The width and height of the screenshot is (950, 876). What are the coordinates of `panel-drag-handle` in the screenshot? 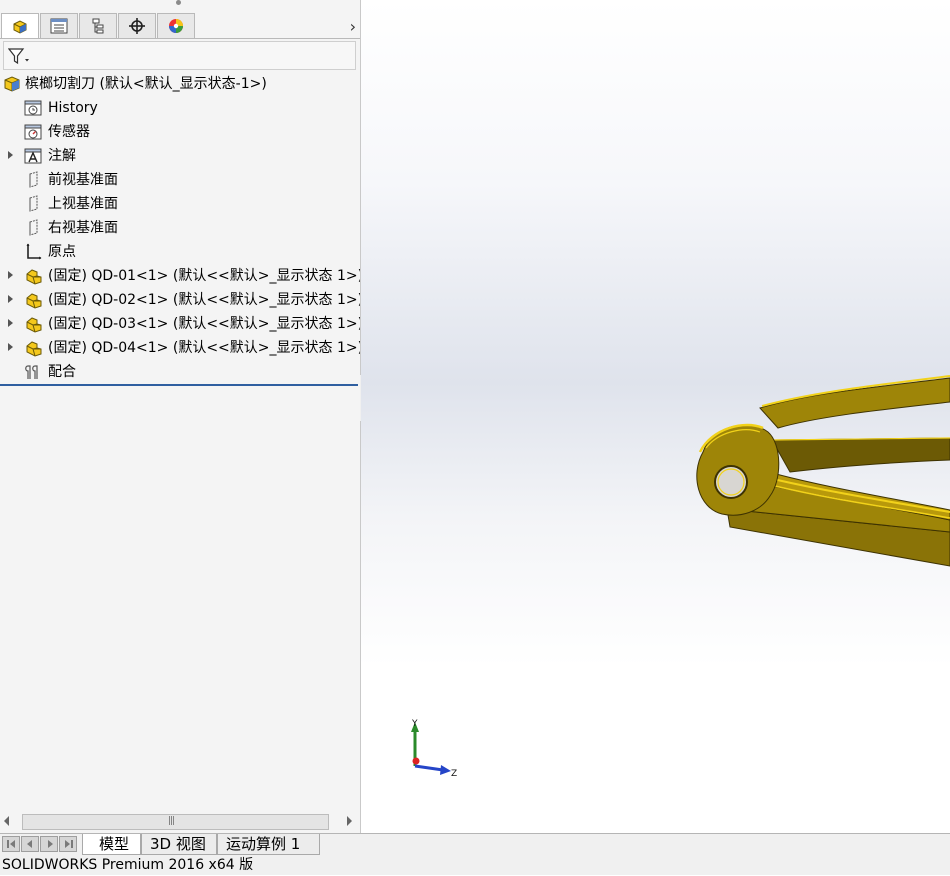 It's located at (178, 2).